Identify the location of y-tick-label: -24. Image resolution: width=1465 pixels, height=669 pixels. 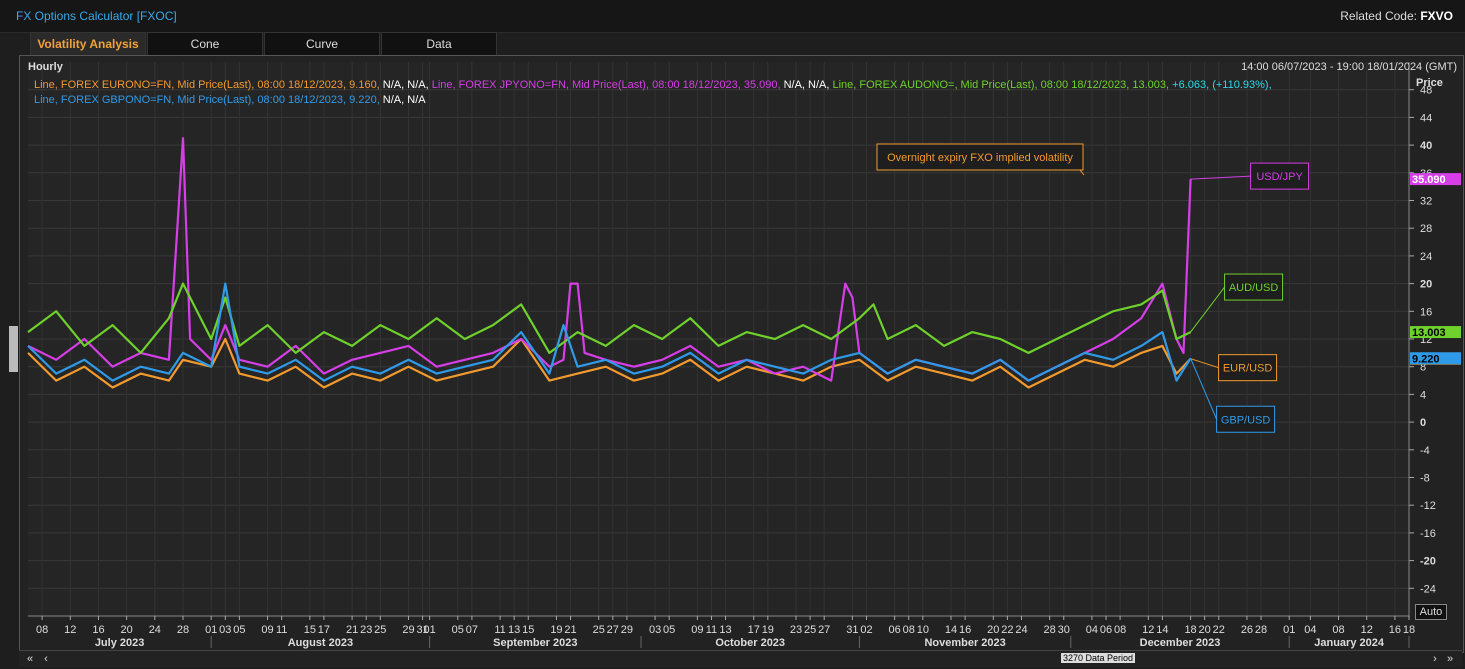
(1428, 589).